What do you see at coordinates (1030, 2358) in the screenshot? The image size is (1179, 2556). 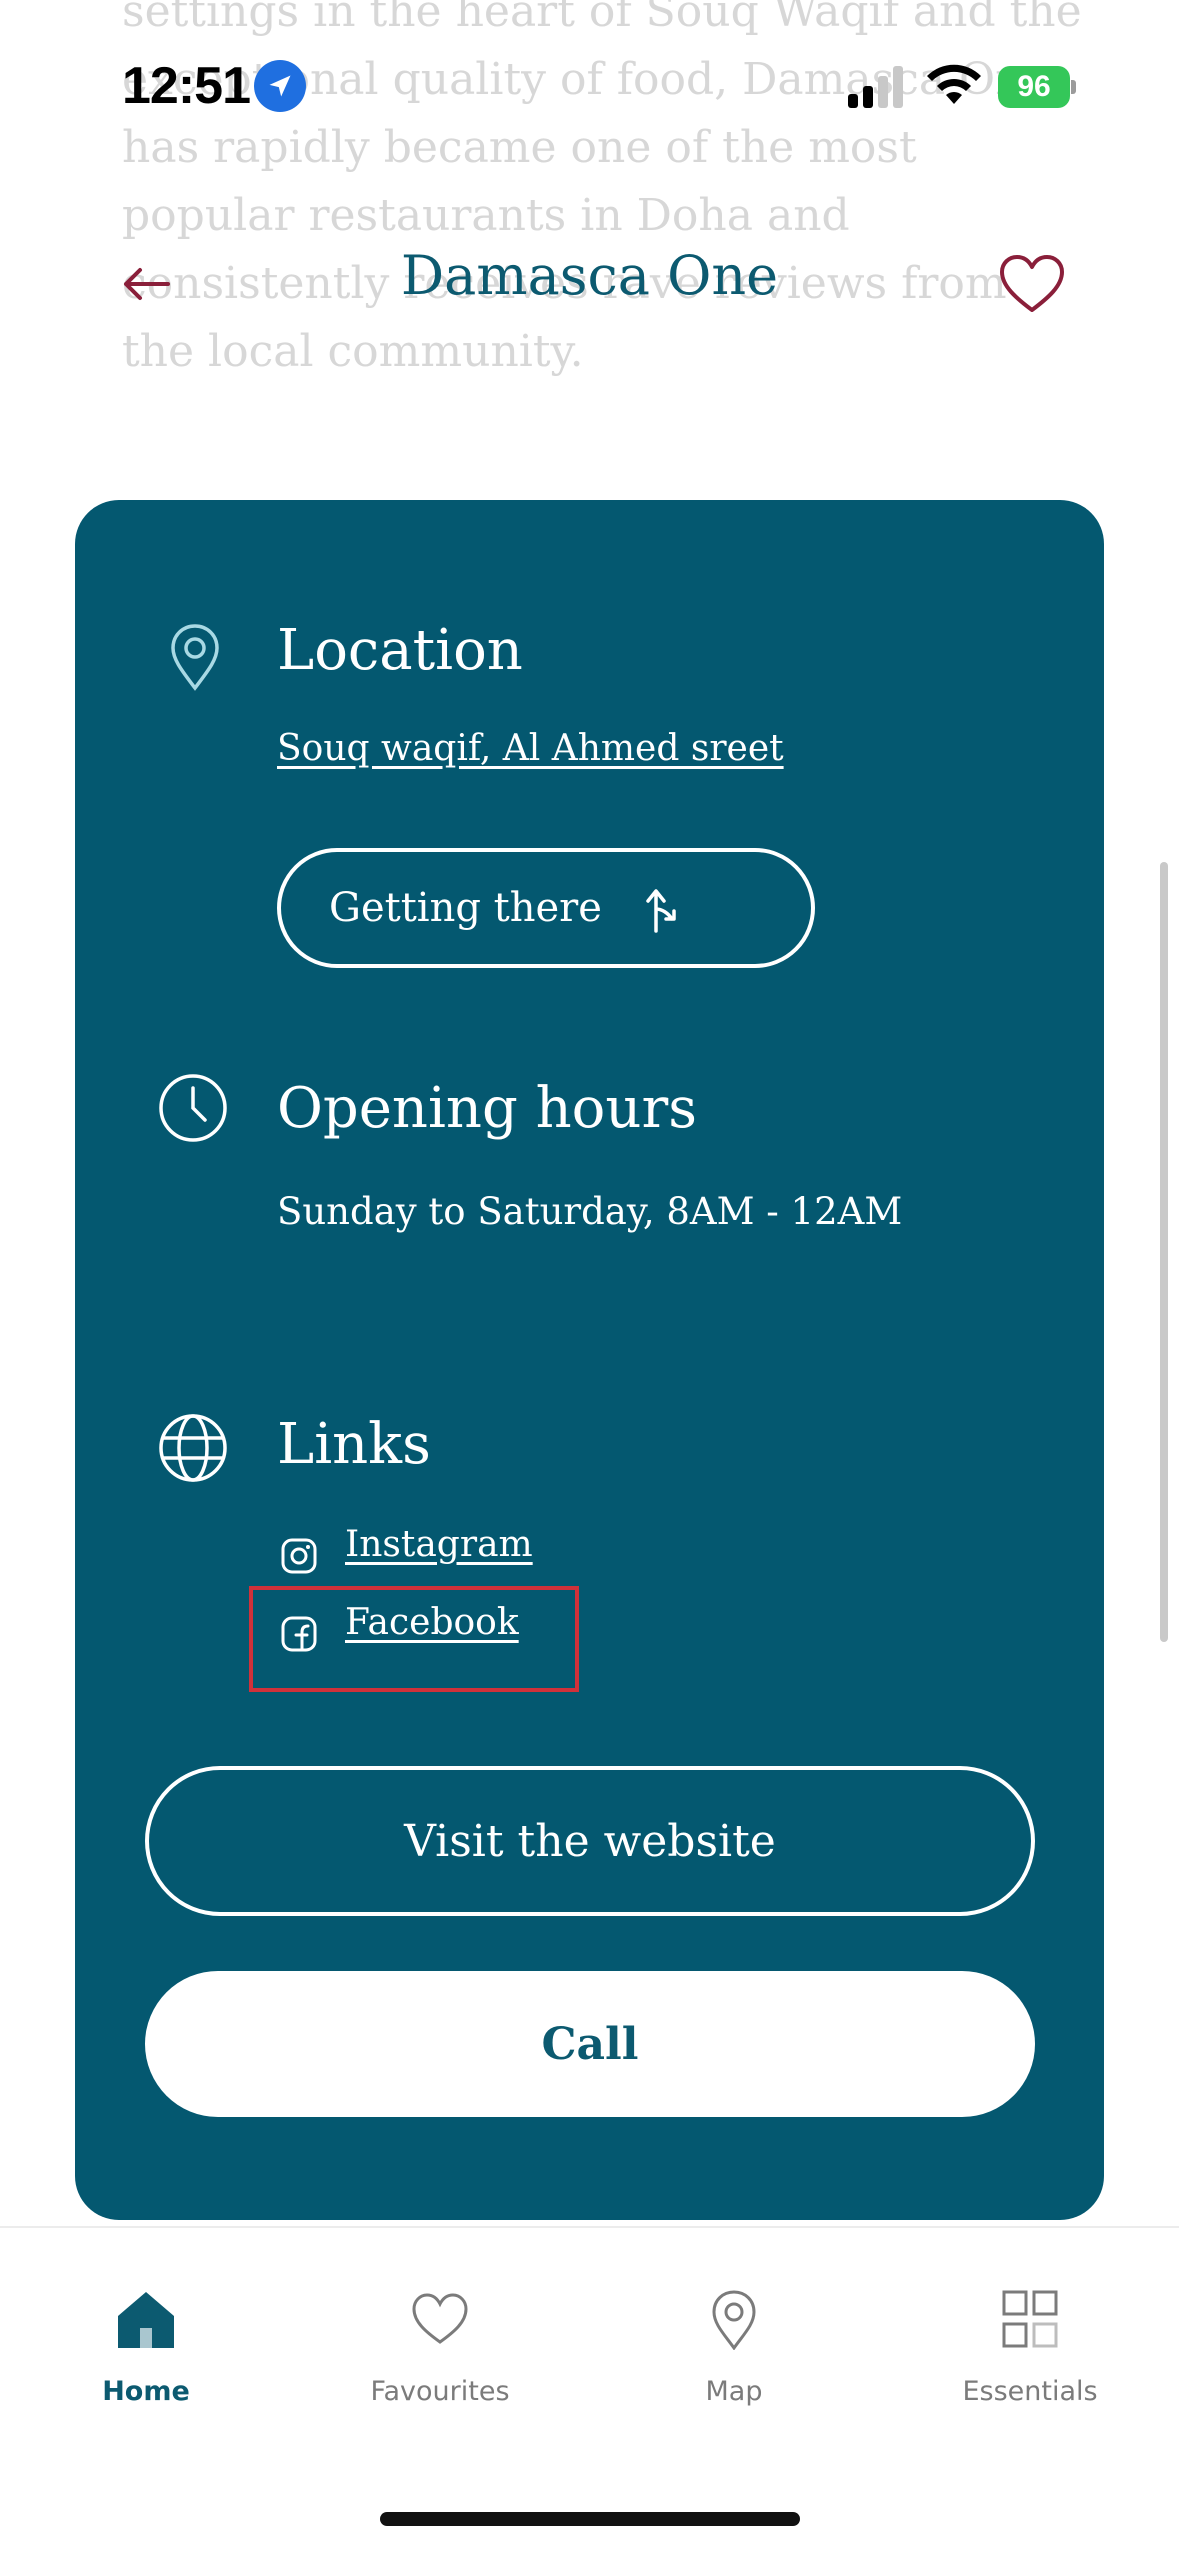 I see `tab-essentials: Essentials` at bounding box center [1030, 2358].